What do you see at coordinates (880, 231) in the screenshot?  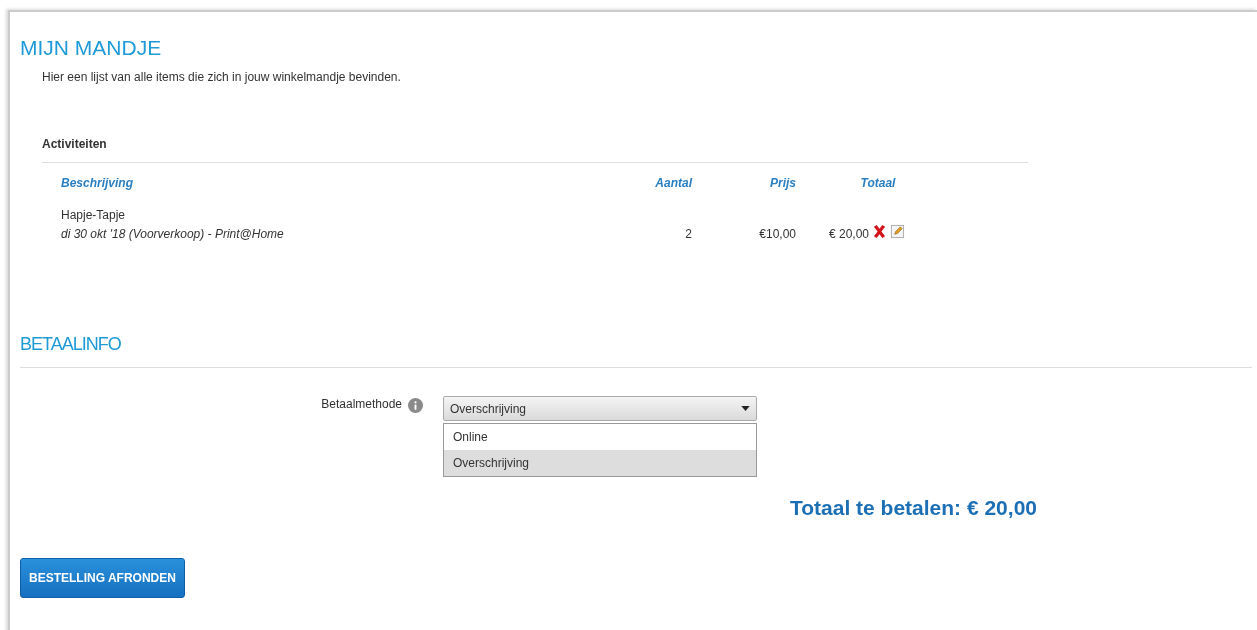 I see `delete-icon` at bounding box center [880, 231].